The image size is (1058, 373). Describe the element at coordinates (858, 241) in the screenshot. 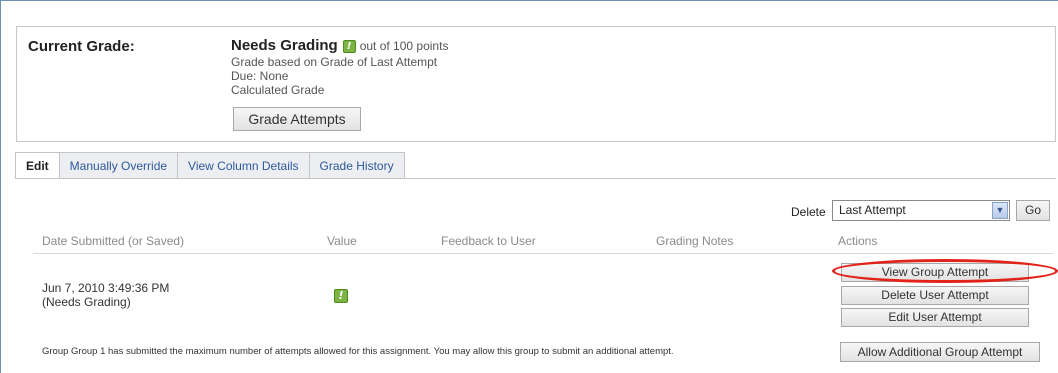

I see `header-actions: Actions` at that location.